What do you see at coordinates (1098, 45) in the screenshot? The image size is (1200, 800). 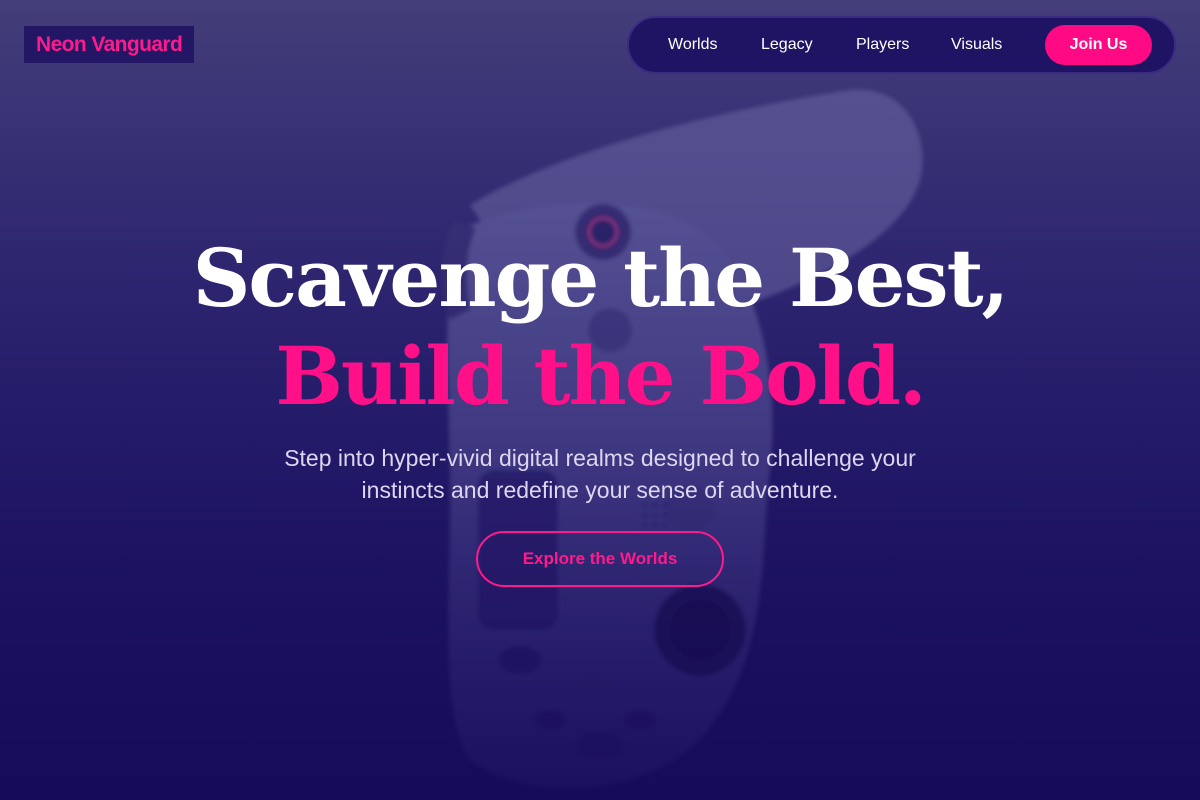 I see `join-us-button: Join Us` at bounding box center [1098, 45].